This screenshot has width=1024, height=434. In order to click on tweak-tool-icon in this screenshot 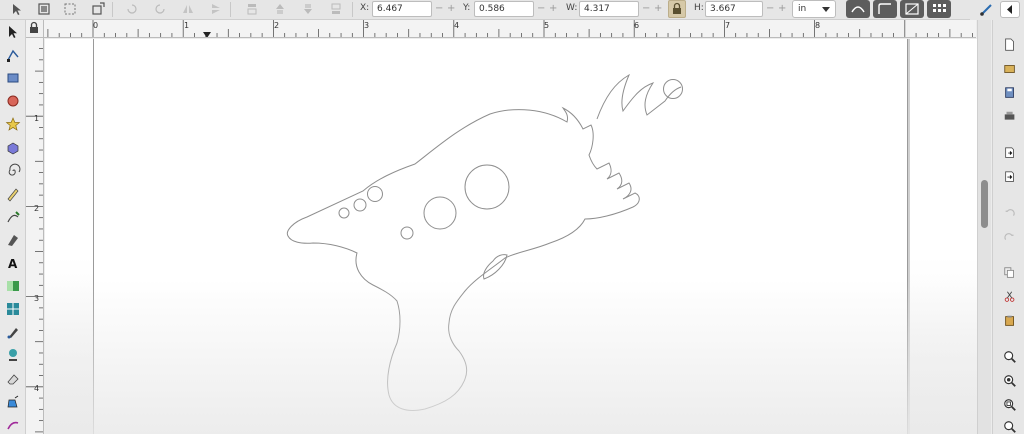, I will do `click(13, 425)`.